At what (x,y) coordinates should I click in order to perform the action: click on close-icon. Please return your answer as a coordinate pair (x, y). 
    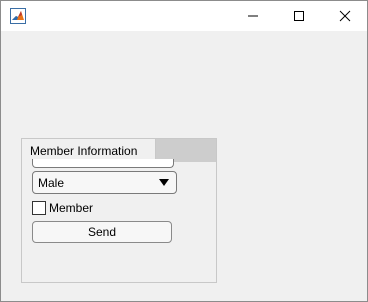
    Looking at the image, I should click on (345, 16).